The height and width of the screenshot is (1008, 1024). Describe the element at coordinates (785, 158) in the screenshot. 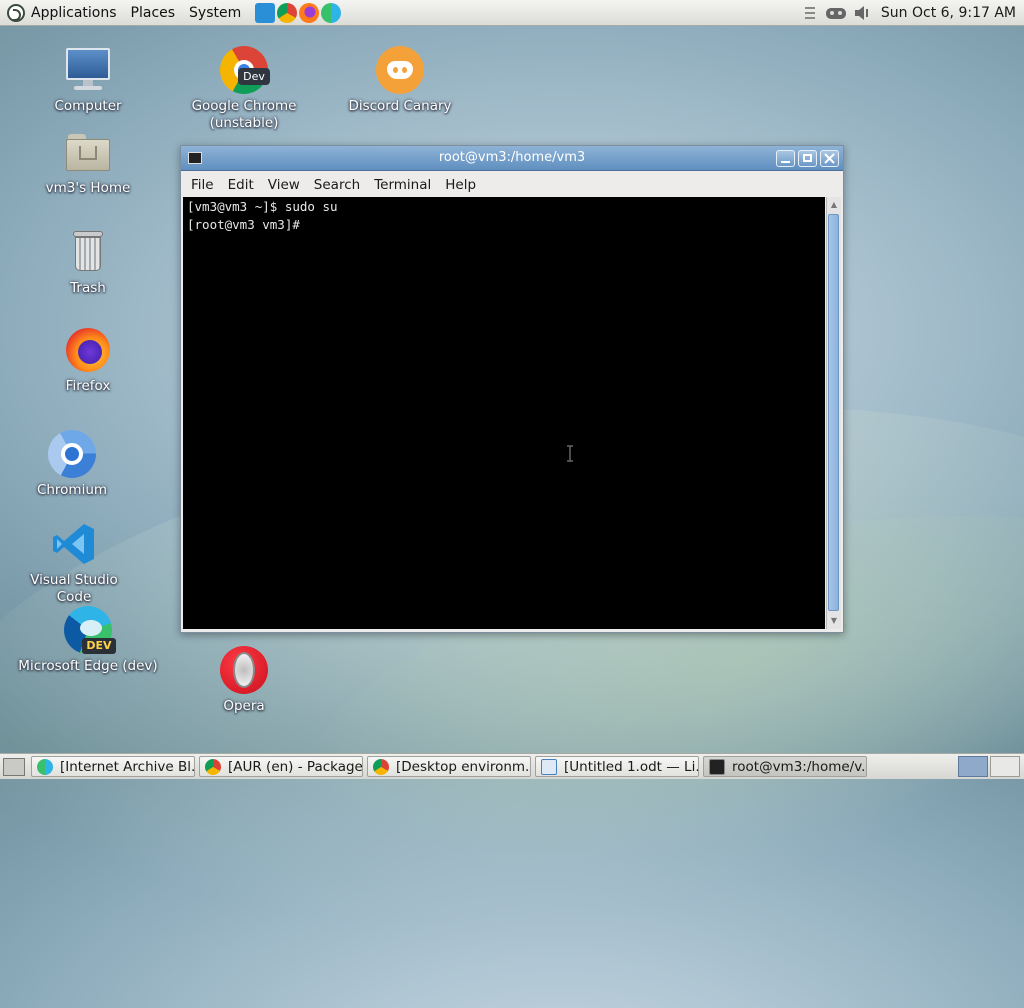

I see `minimize-button` at that location.